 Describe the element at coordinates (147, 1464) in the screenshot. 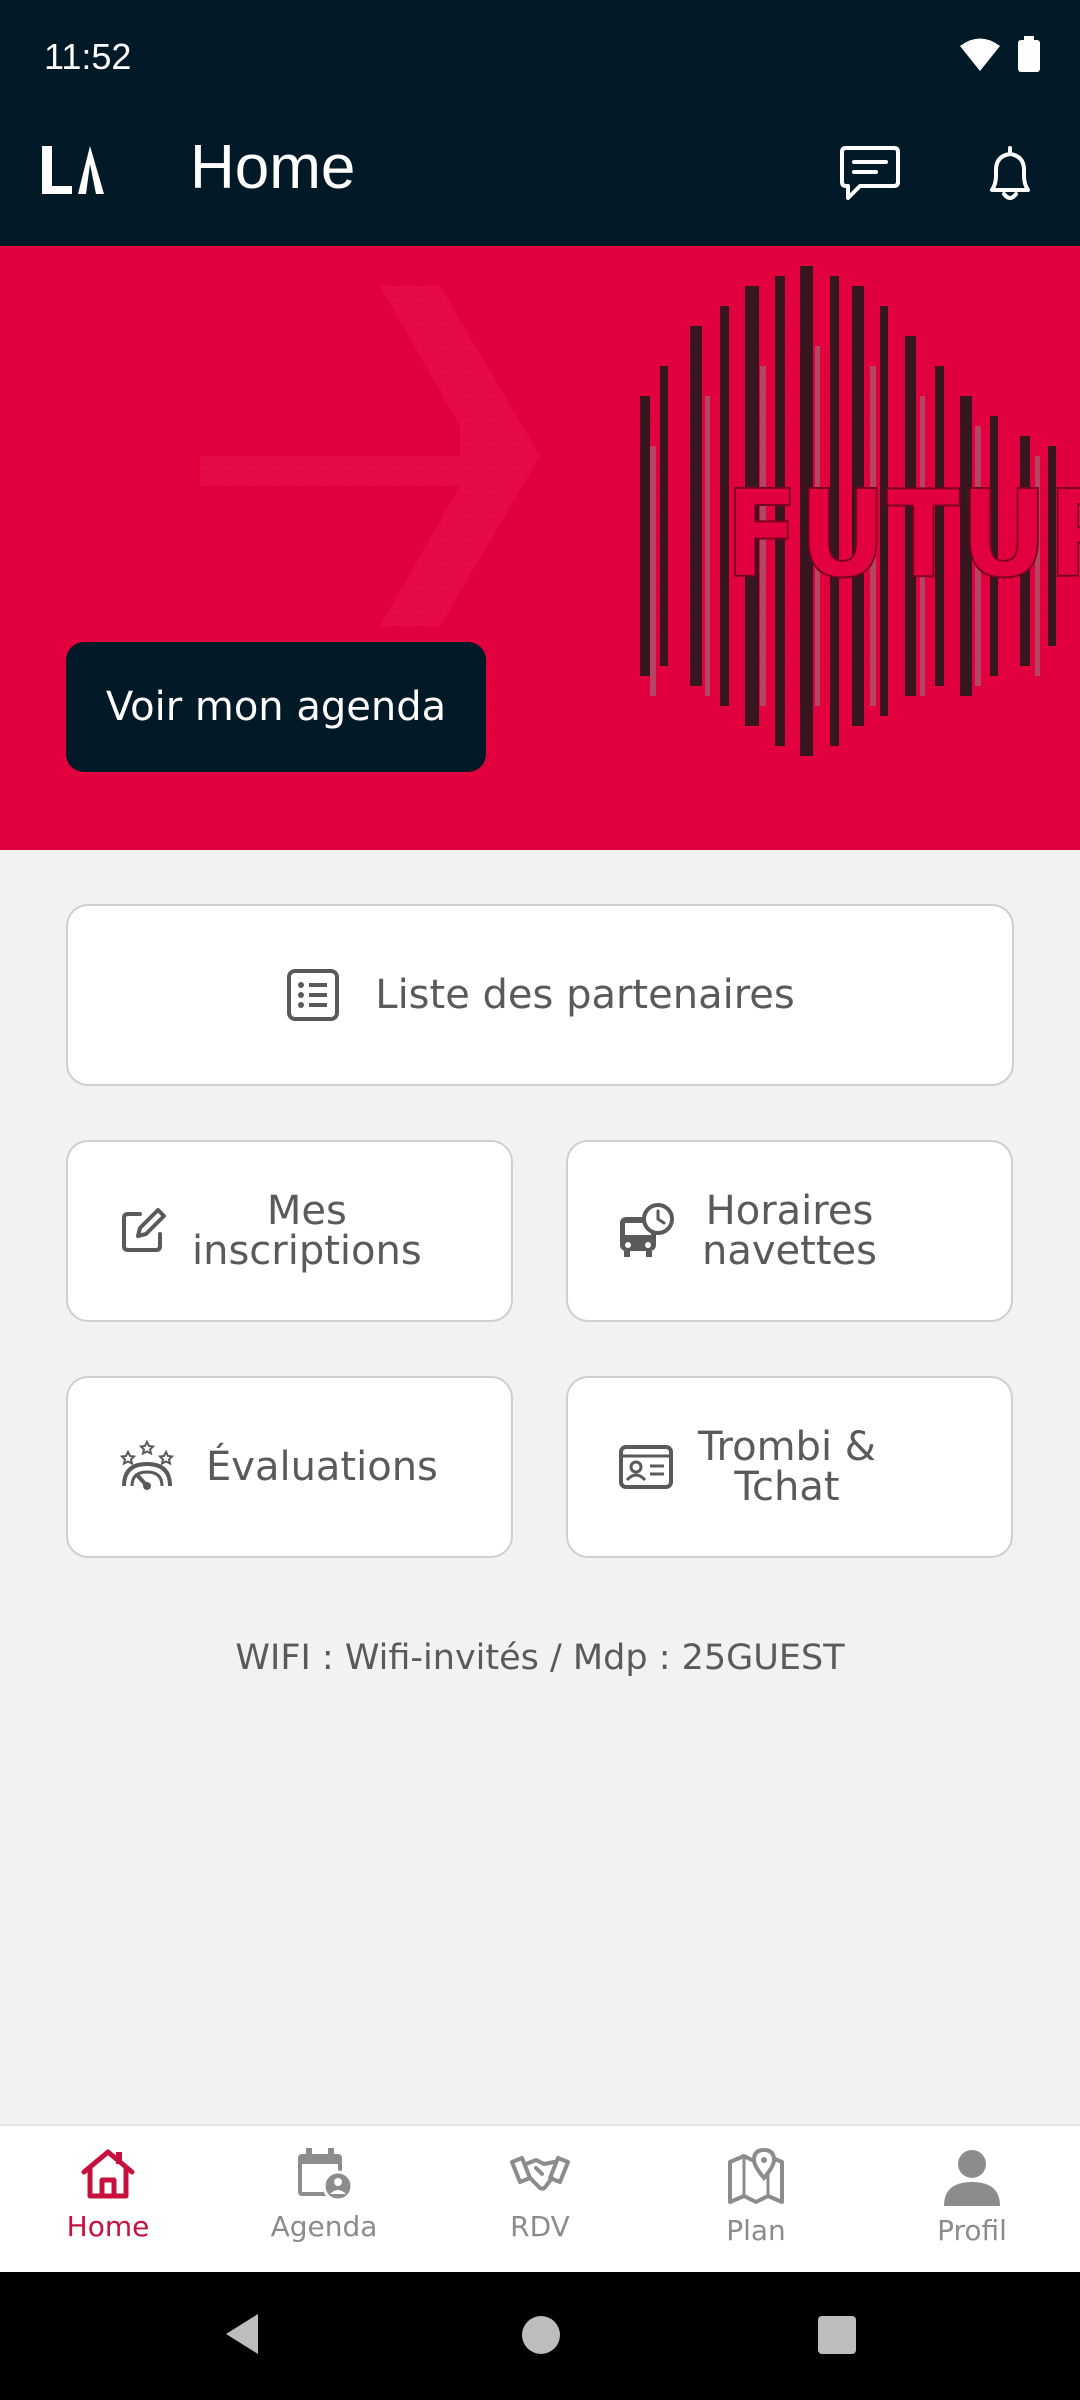

I see `rating-gauge-icon` at that location.